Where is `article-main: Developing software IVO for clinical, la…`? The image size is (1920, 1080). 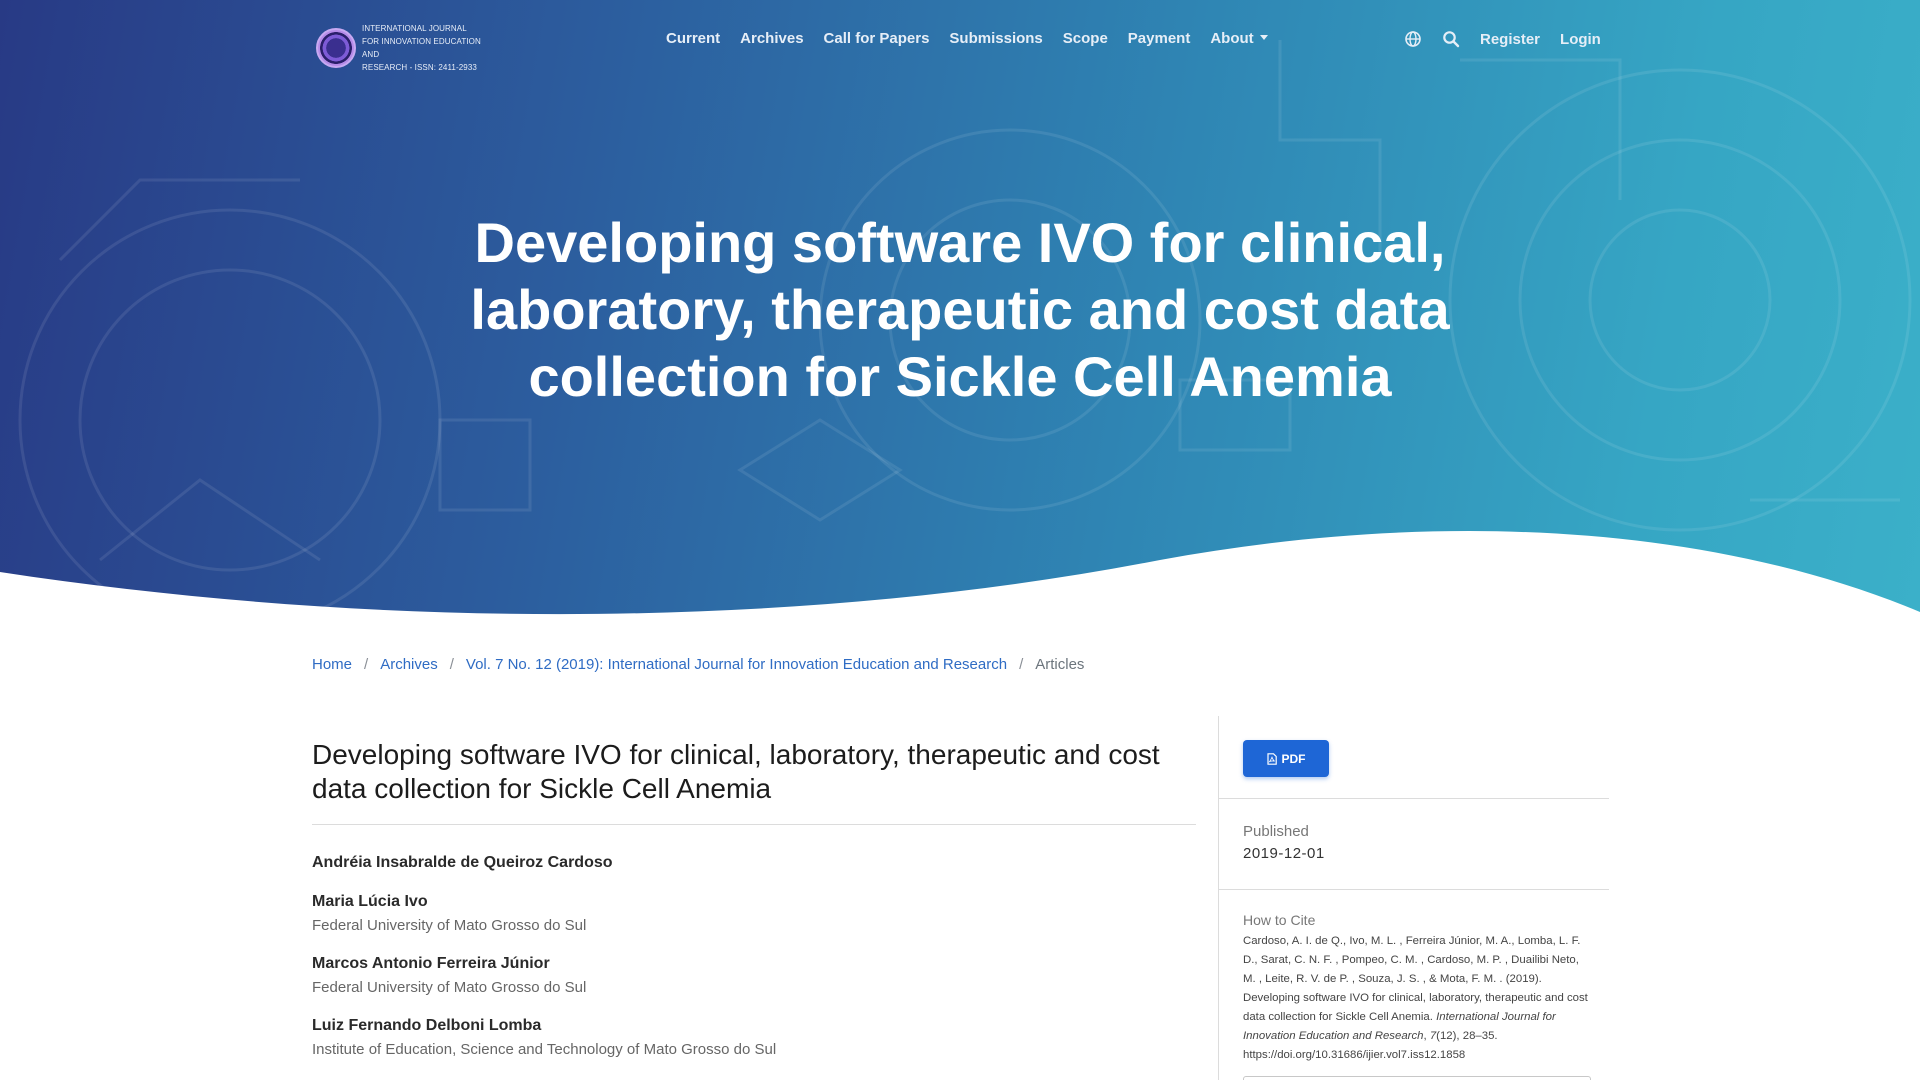
article-main: Developing software IVO for clinical, la… is located at coordinates (754, 908).